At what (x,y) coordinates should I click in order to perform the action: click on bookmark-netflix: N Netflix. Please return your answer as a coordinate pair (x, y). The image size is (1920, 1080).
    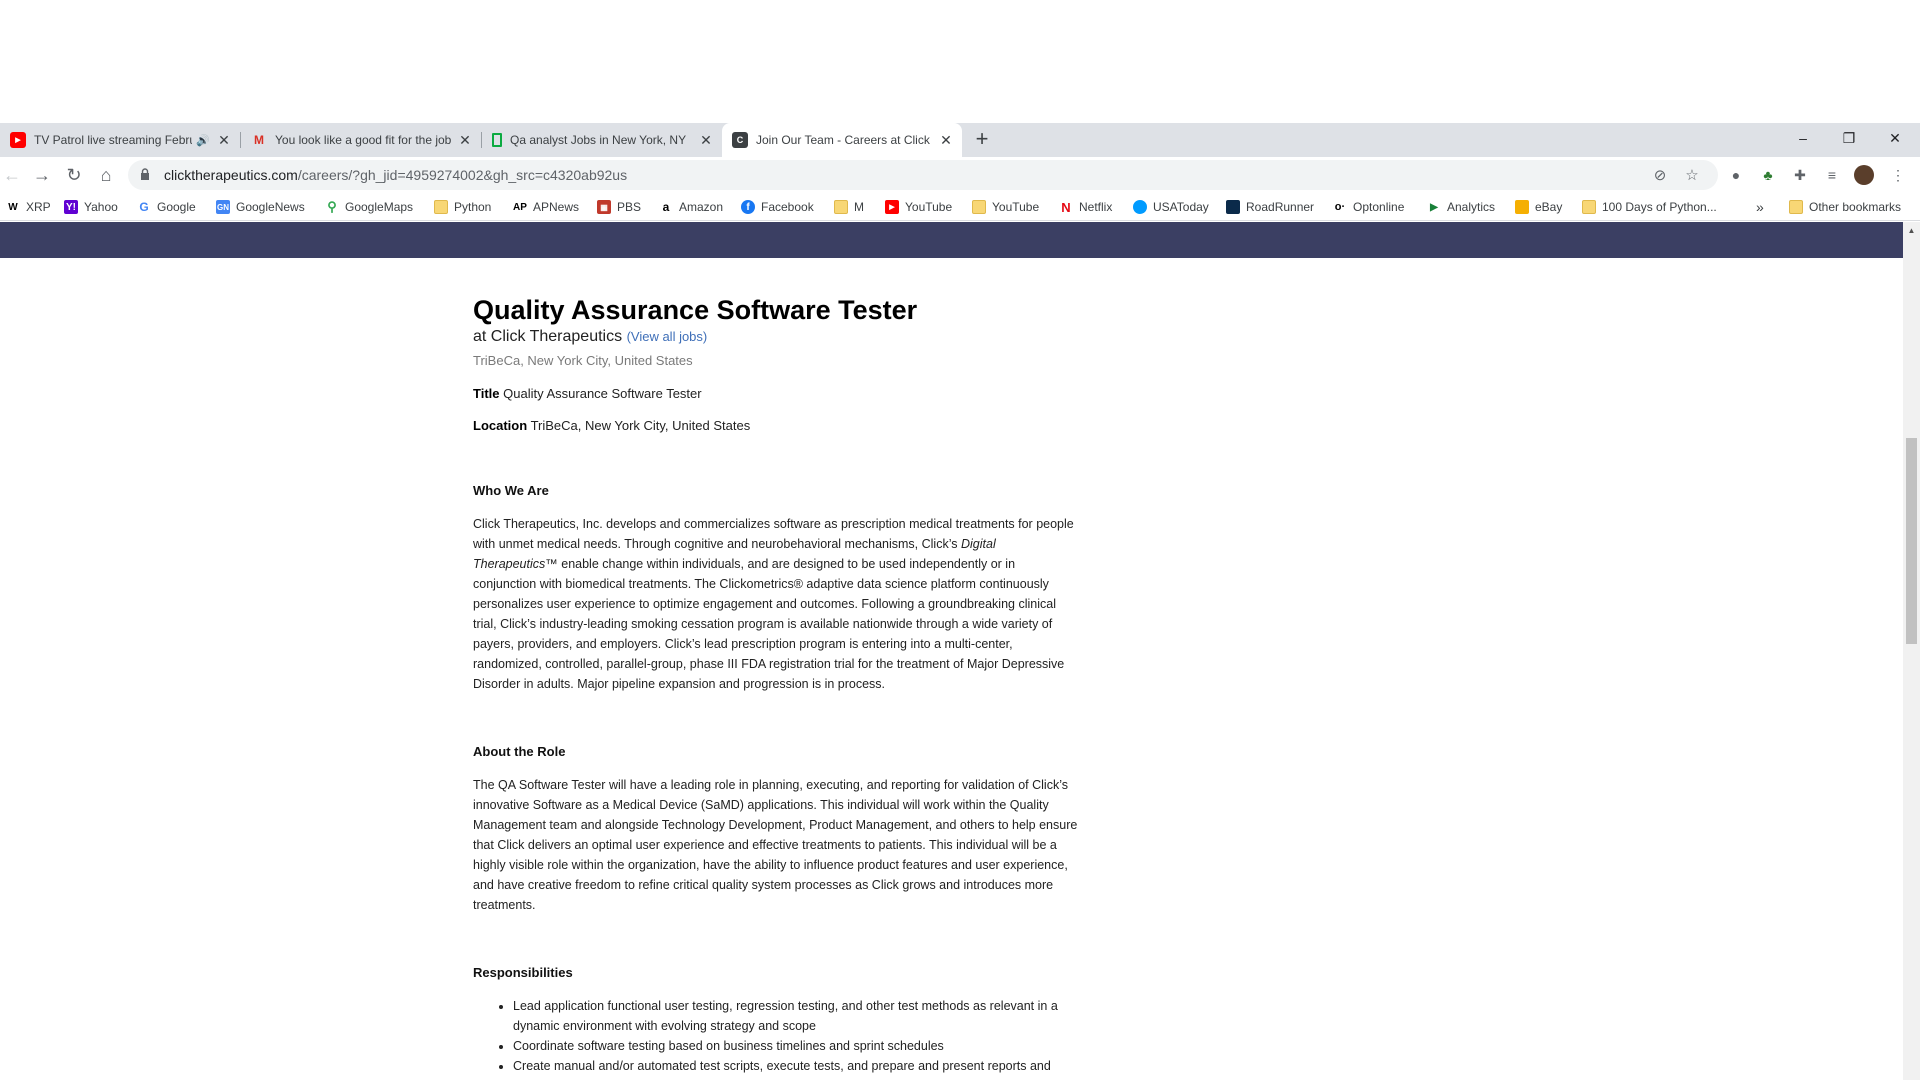
    Looking at the image, I should click on (1085, 207).